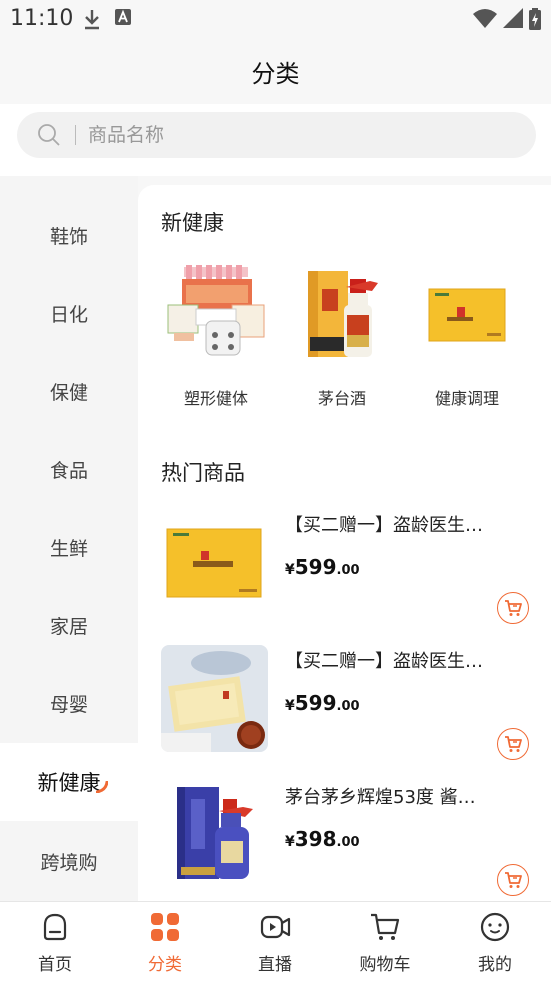 Image resolution: width=551 pixels, height=981 pixels. I want to click on sidebar-item-label: 生鲜, so click(68, 548).